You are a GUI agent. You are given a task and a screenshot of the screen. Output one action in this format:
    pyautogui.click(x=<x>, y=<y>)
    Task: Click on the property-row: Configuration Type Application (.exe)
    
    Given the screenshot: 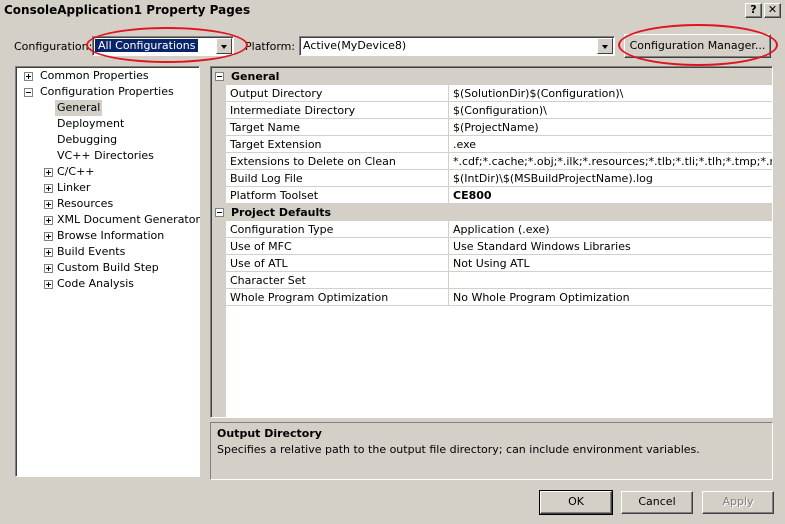 What is the action you would take?
    pyautogui.click(x=499, y=229)
    